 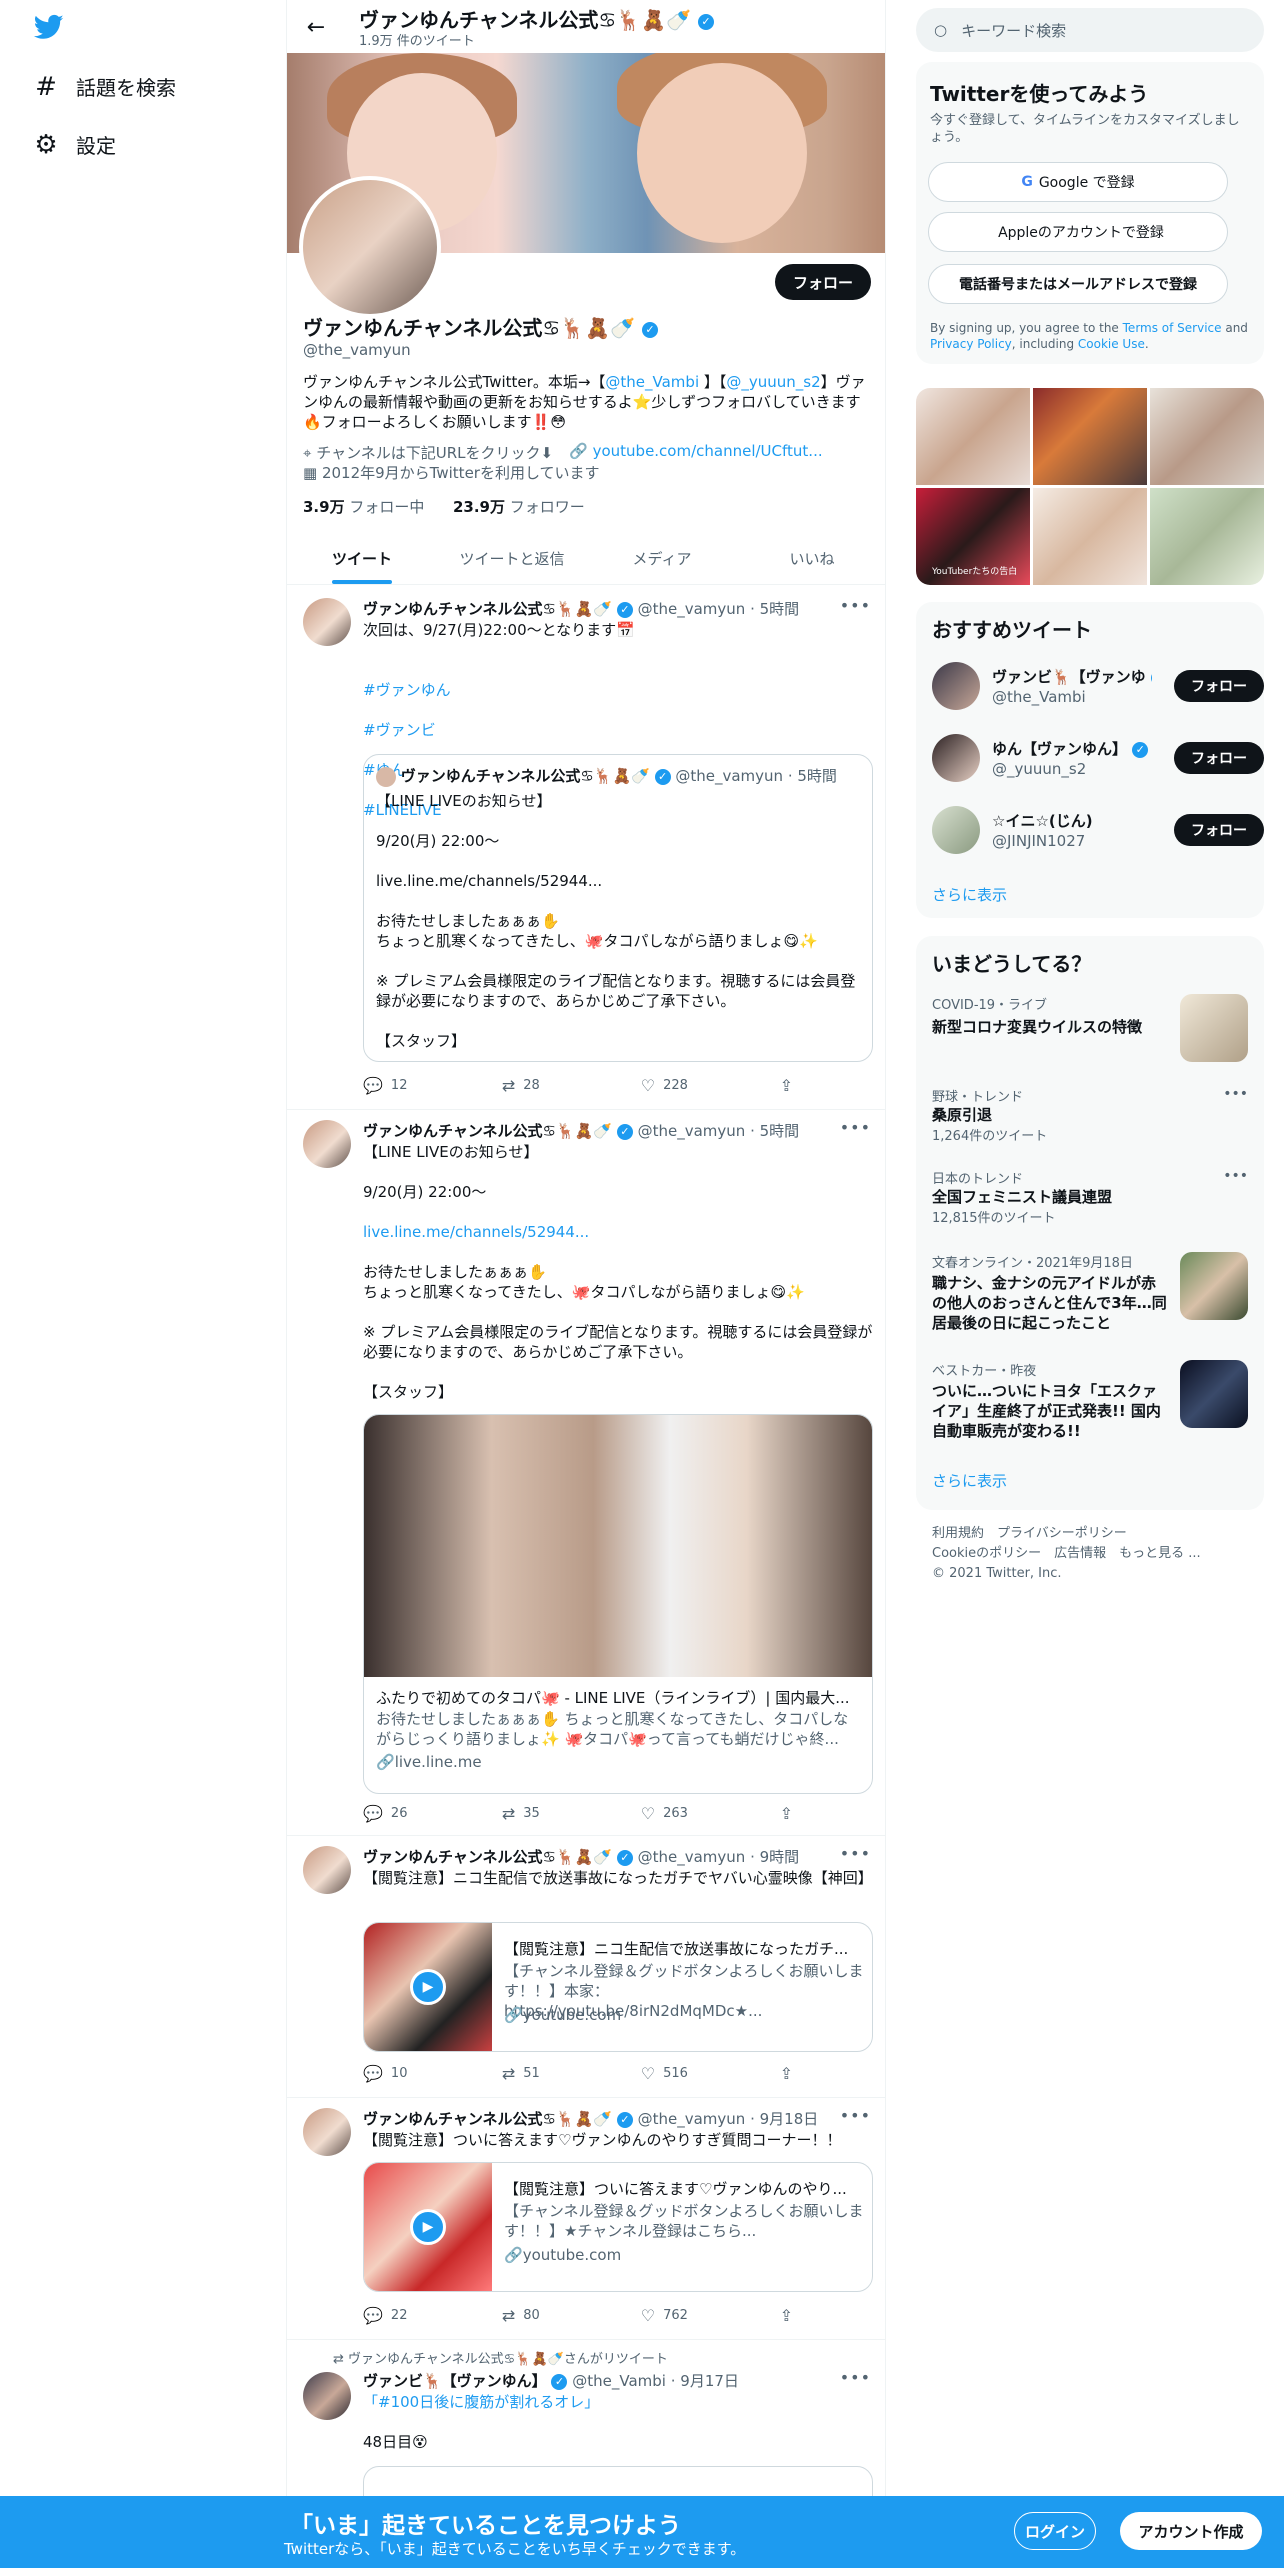 What do you see at coordinates (557, 1085) in the screenshot?
I see `retweet-button: ⇄ 28` at bounding box center [557, 1085].